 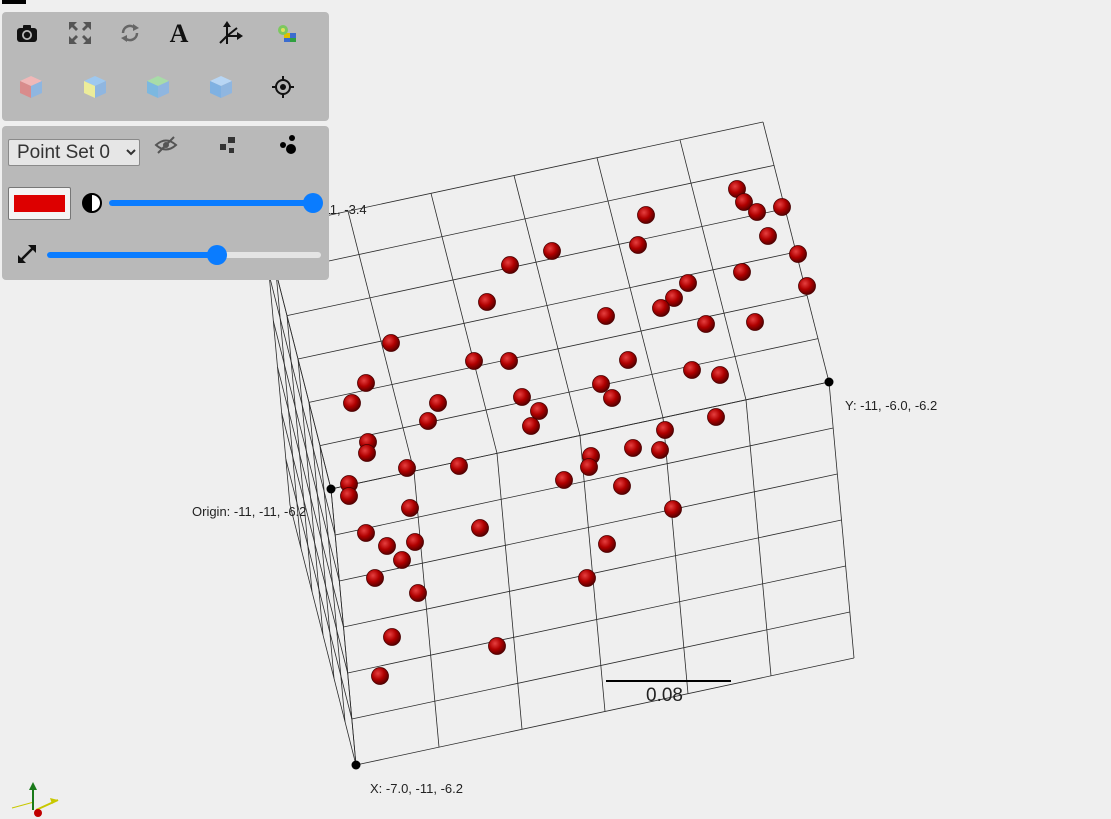 I want to click on point-color-swatch, so click(x=39, y=203).